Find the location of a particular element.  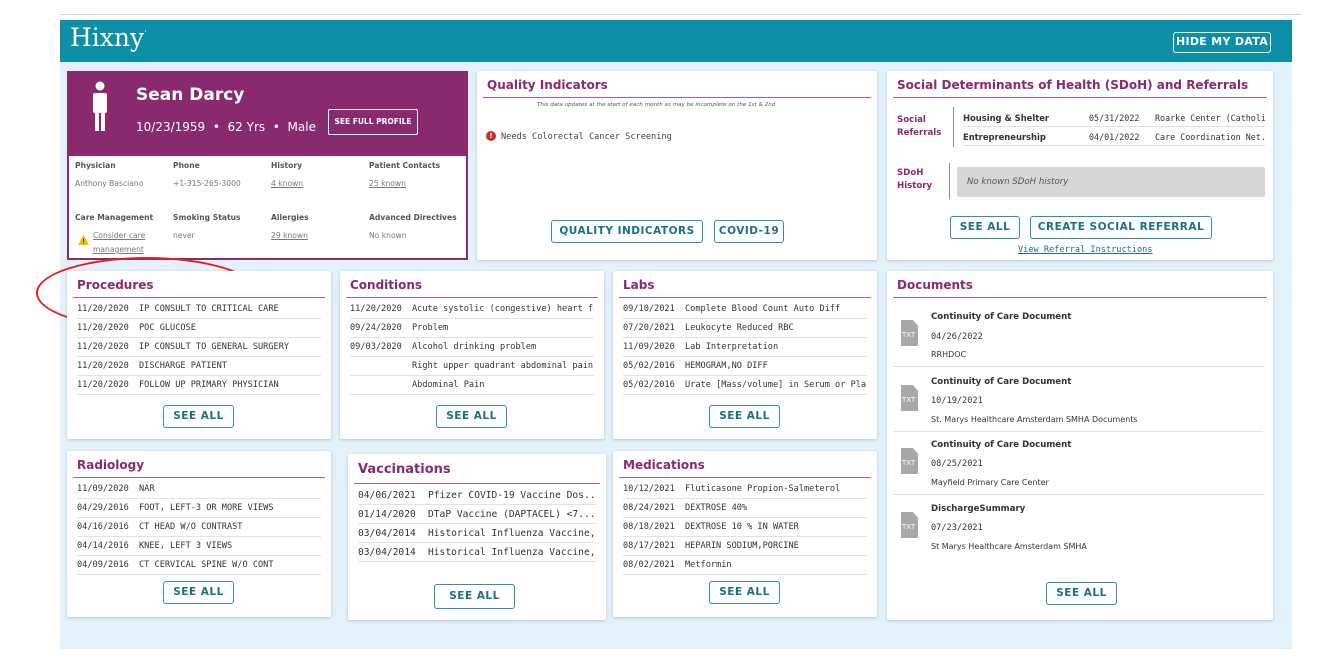

conditions-see-all-button: SEE ALL is located at coordinates (471, 416).